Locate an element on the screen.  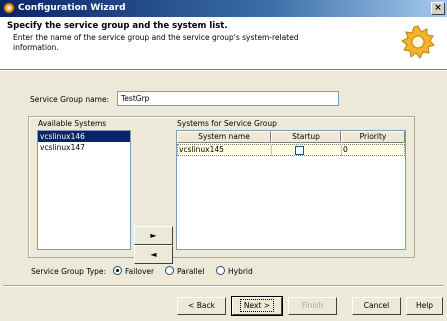
radio-label: Hybrid is located at coordinates (240, 271).